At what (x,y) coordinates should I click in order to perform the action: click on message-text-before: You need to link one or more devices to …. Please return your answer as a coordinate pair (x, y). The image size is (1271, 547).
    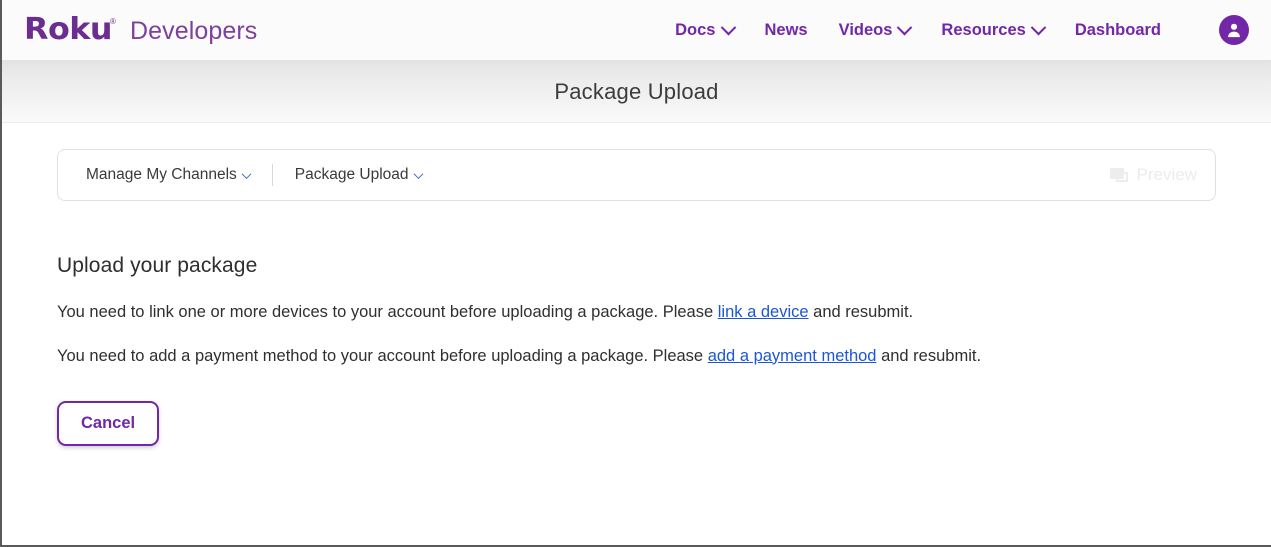
    Looking at the image, I should click on (387, 312).